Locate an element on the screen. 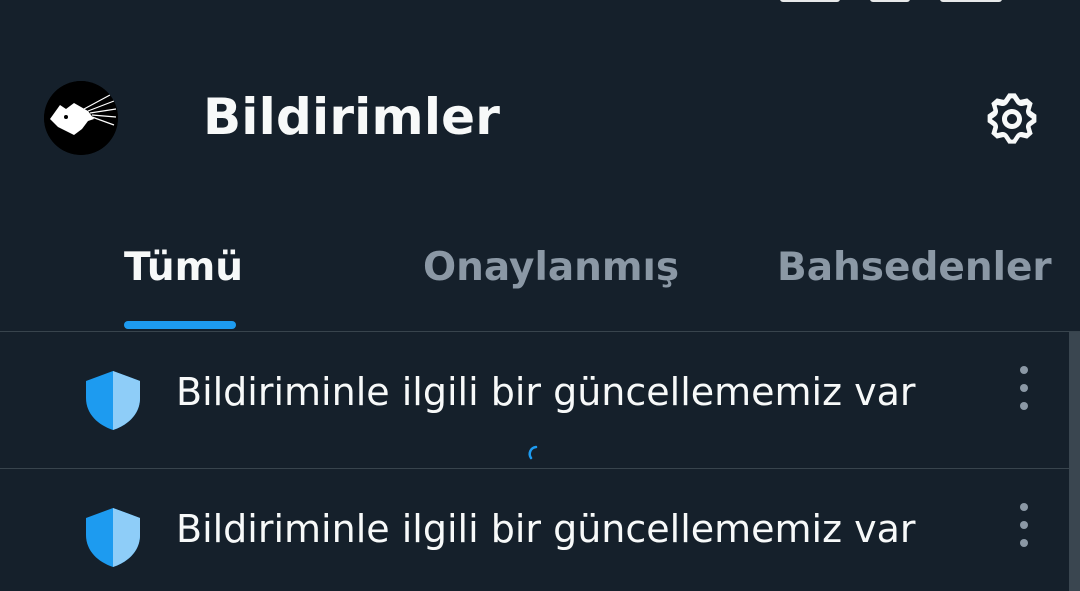 This screenshot has height=591, width=1080. active-tab-indicator is located at coordinates (180, 325).